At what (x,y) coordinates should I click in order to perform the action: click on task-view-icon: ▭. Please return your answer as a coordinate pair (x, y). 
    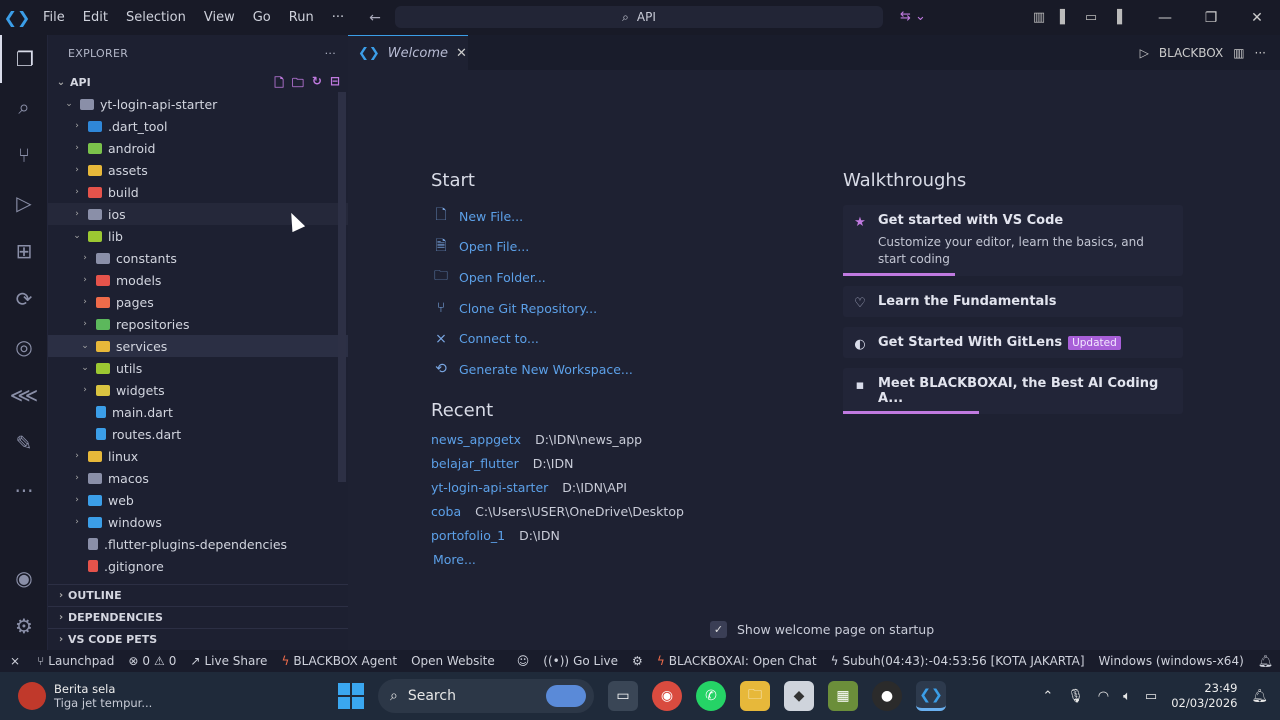
    Looking at the image, I should click on (623, 696).